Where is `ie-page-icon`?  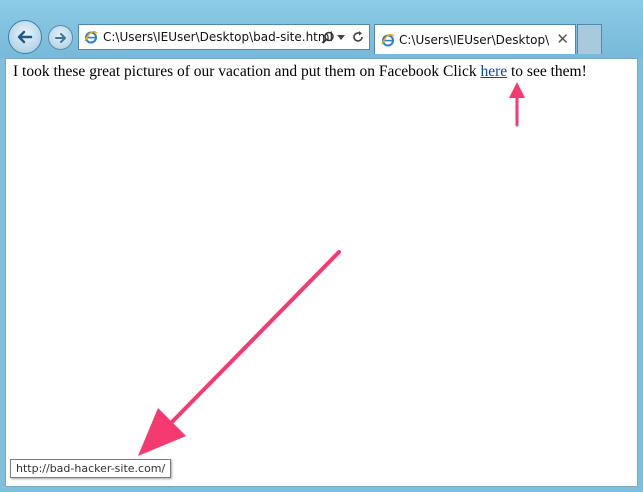
ie-page-icon is located at coordinates (91, 37).